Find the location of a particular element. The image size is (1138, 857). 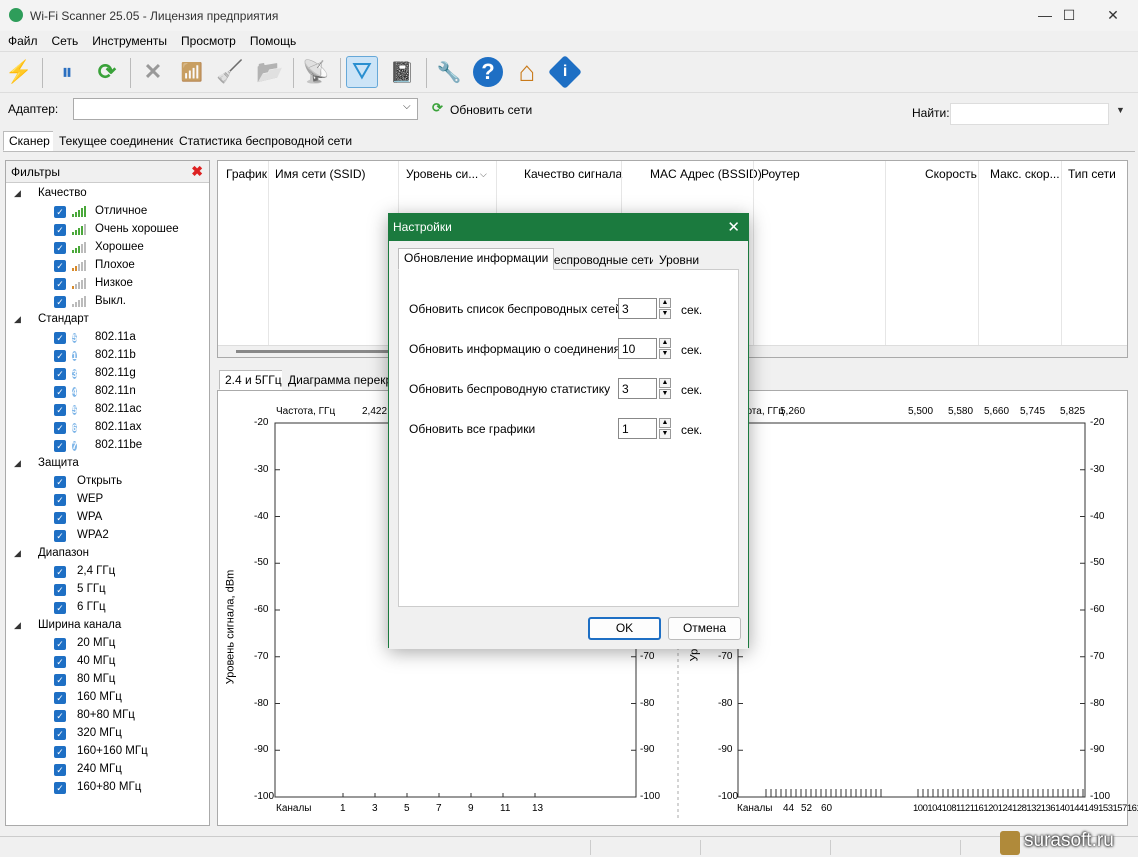

maximize-button: ☐ is located at coordinates (1069, 15).